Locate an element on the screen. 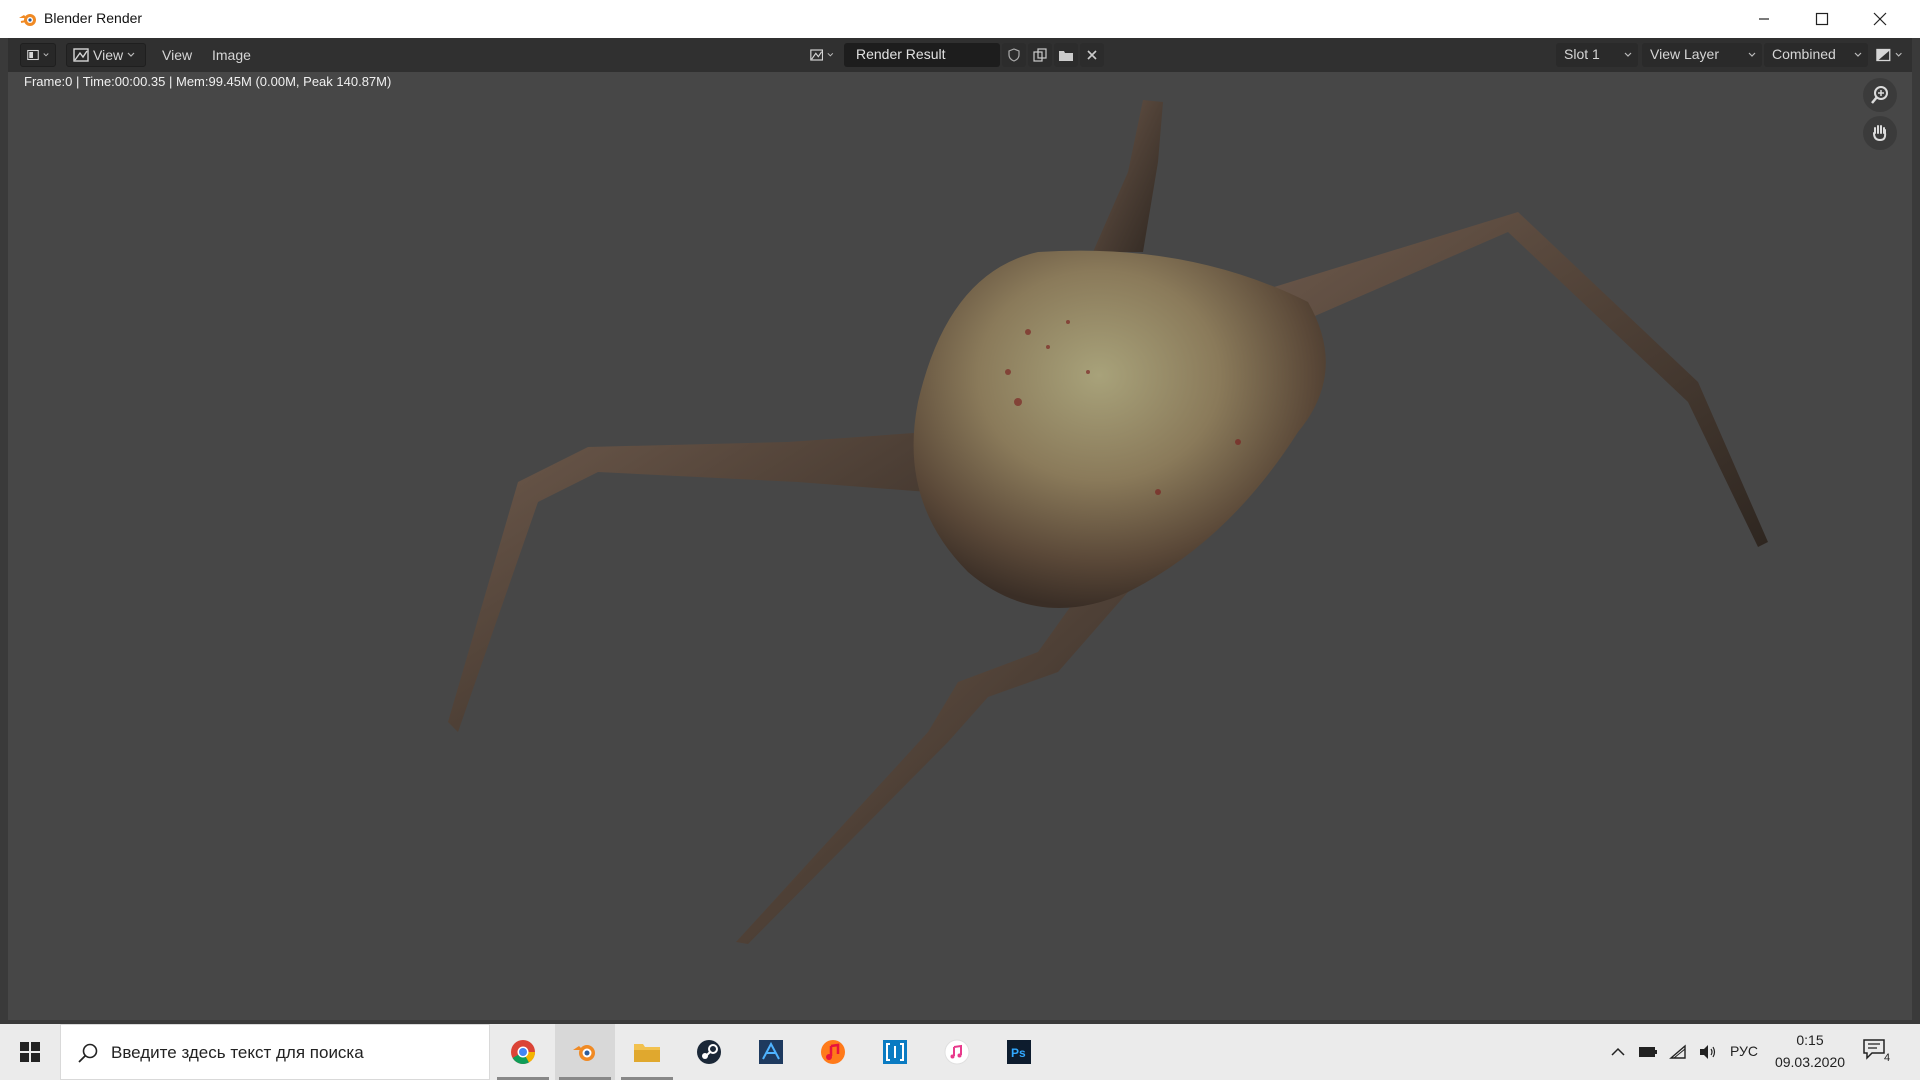  start-button is located at coordinates (30, 1052).